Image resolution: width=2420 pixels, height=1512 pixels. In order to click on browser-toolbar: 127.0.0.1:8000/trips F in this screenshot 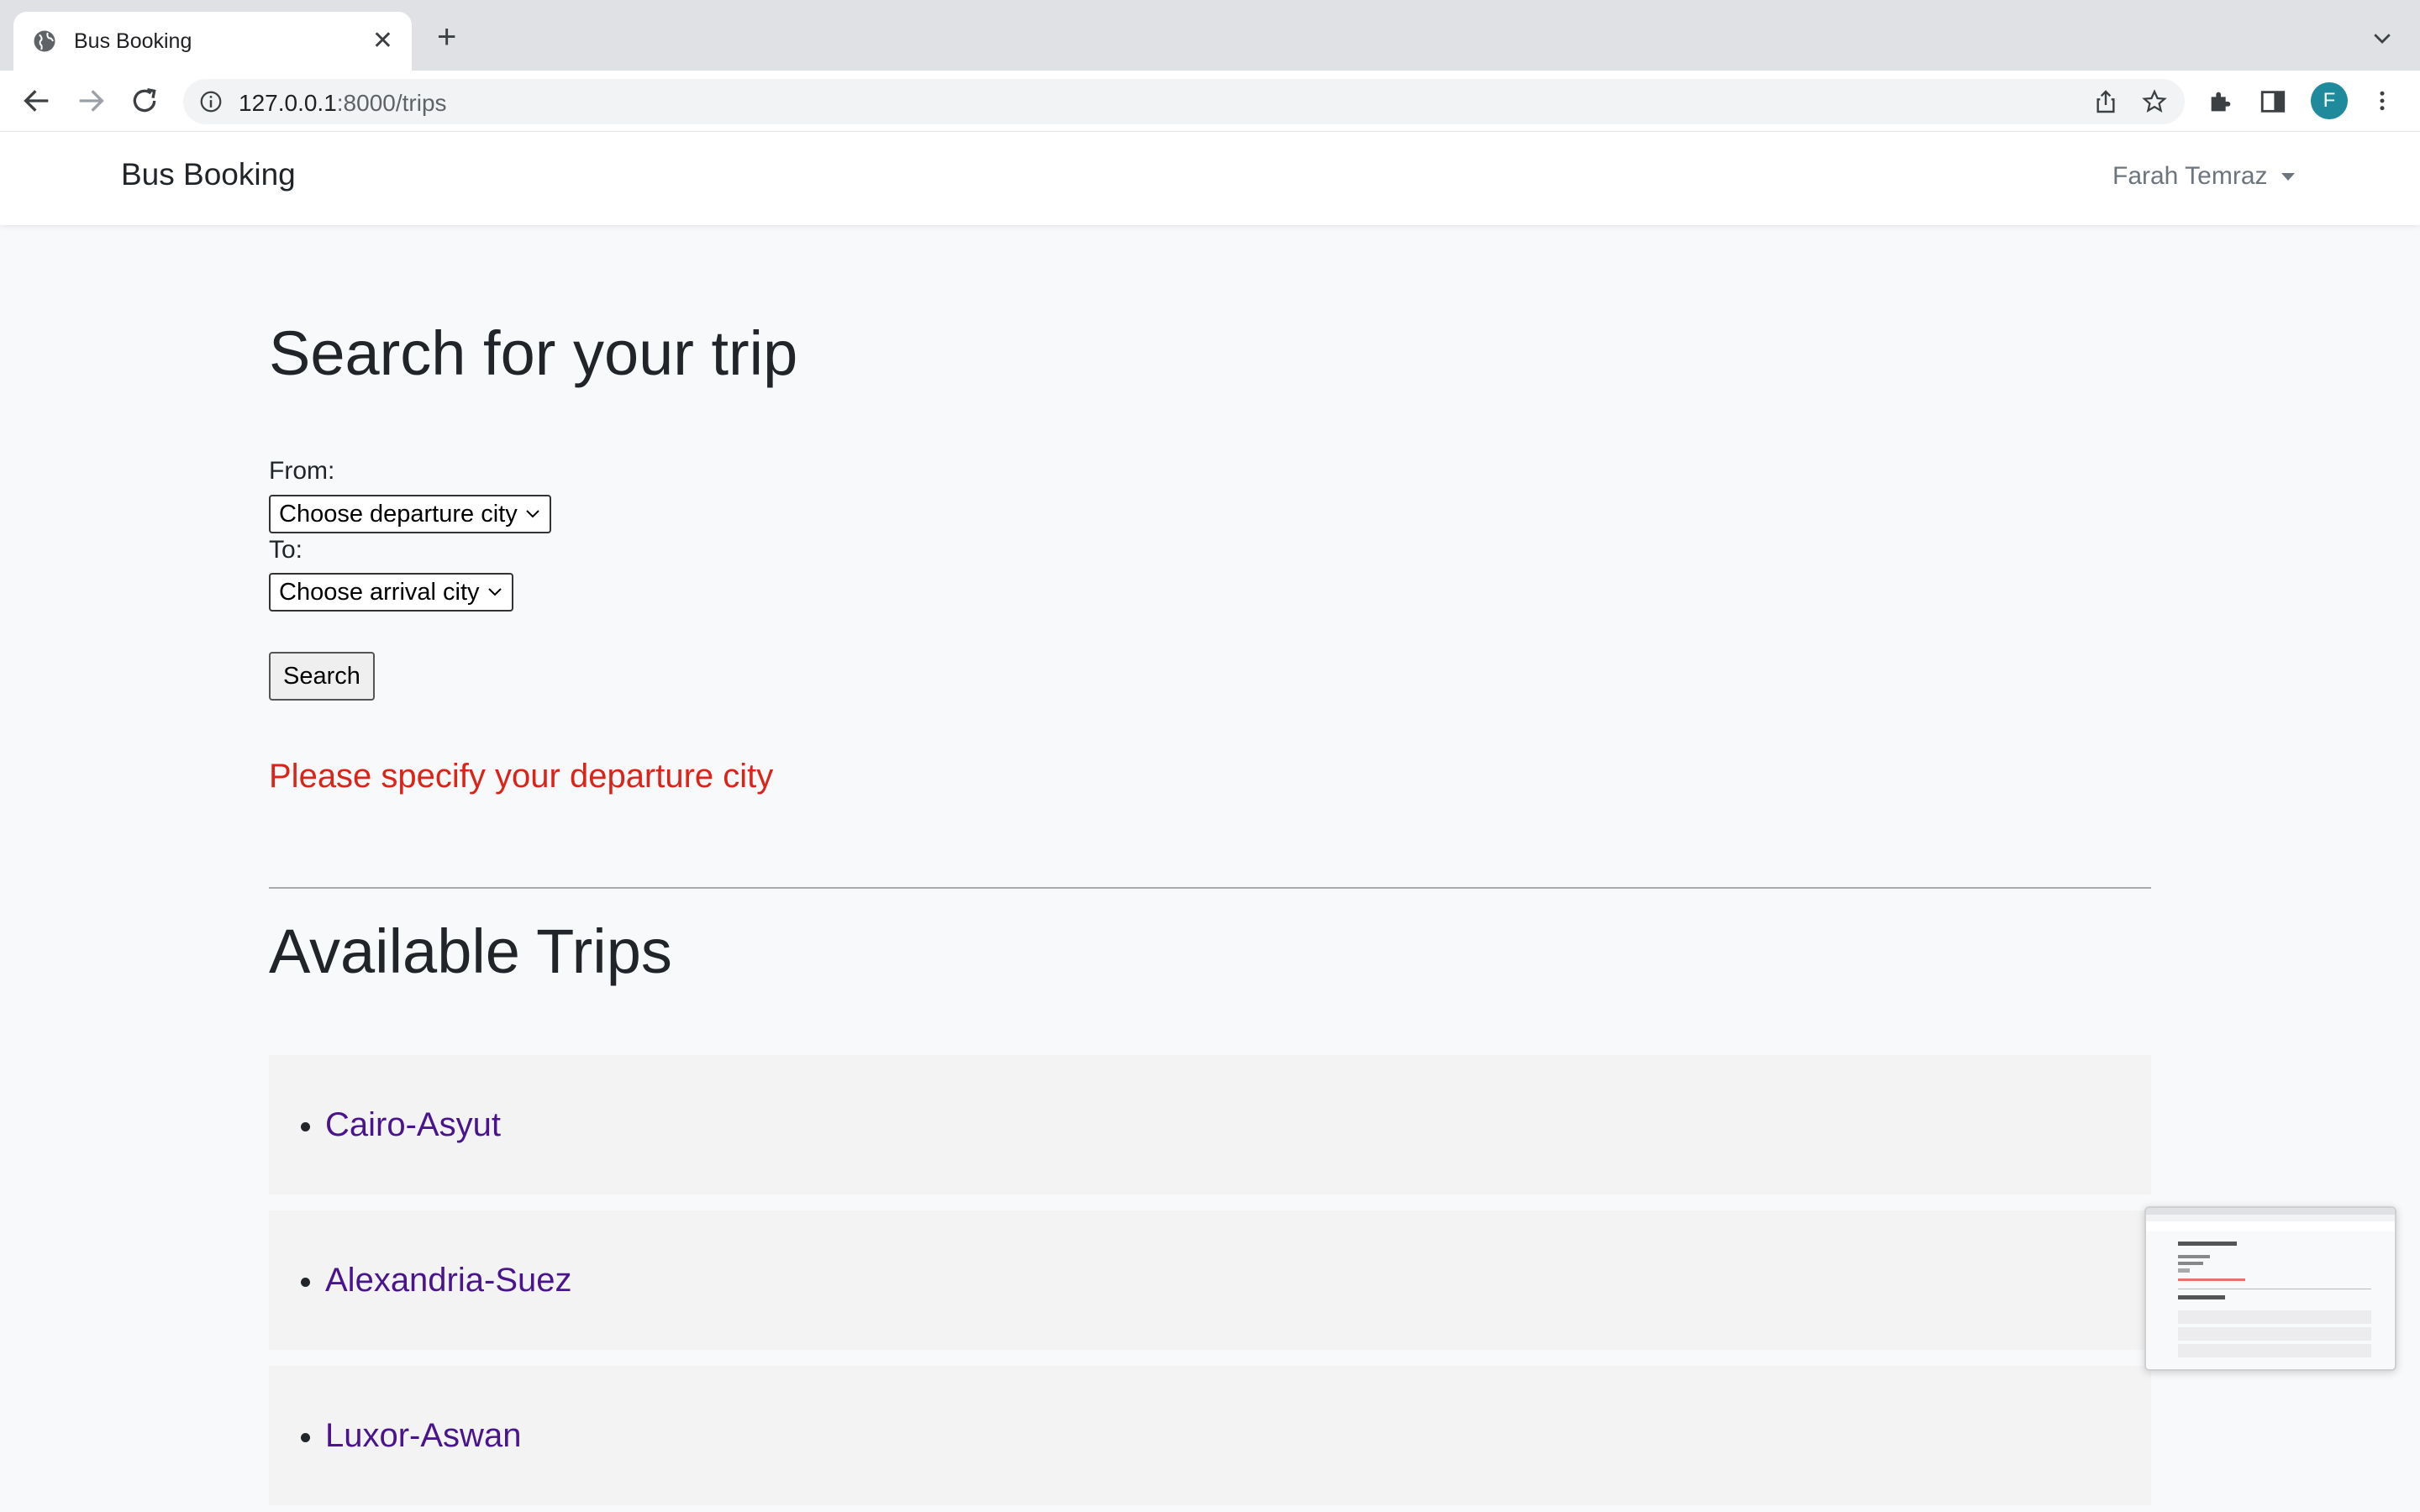, I will do `click(1210, 101)`.